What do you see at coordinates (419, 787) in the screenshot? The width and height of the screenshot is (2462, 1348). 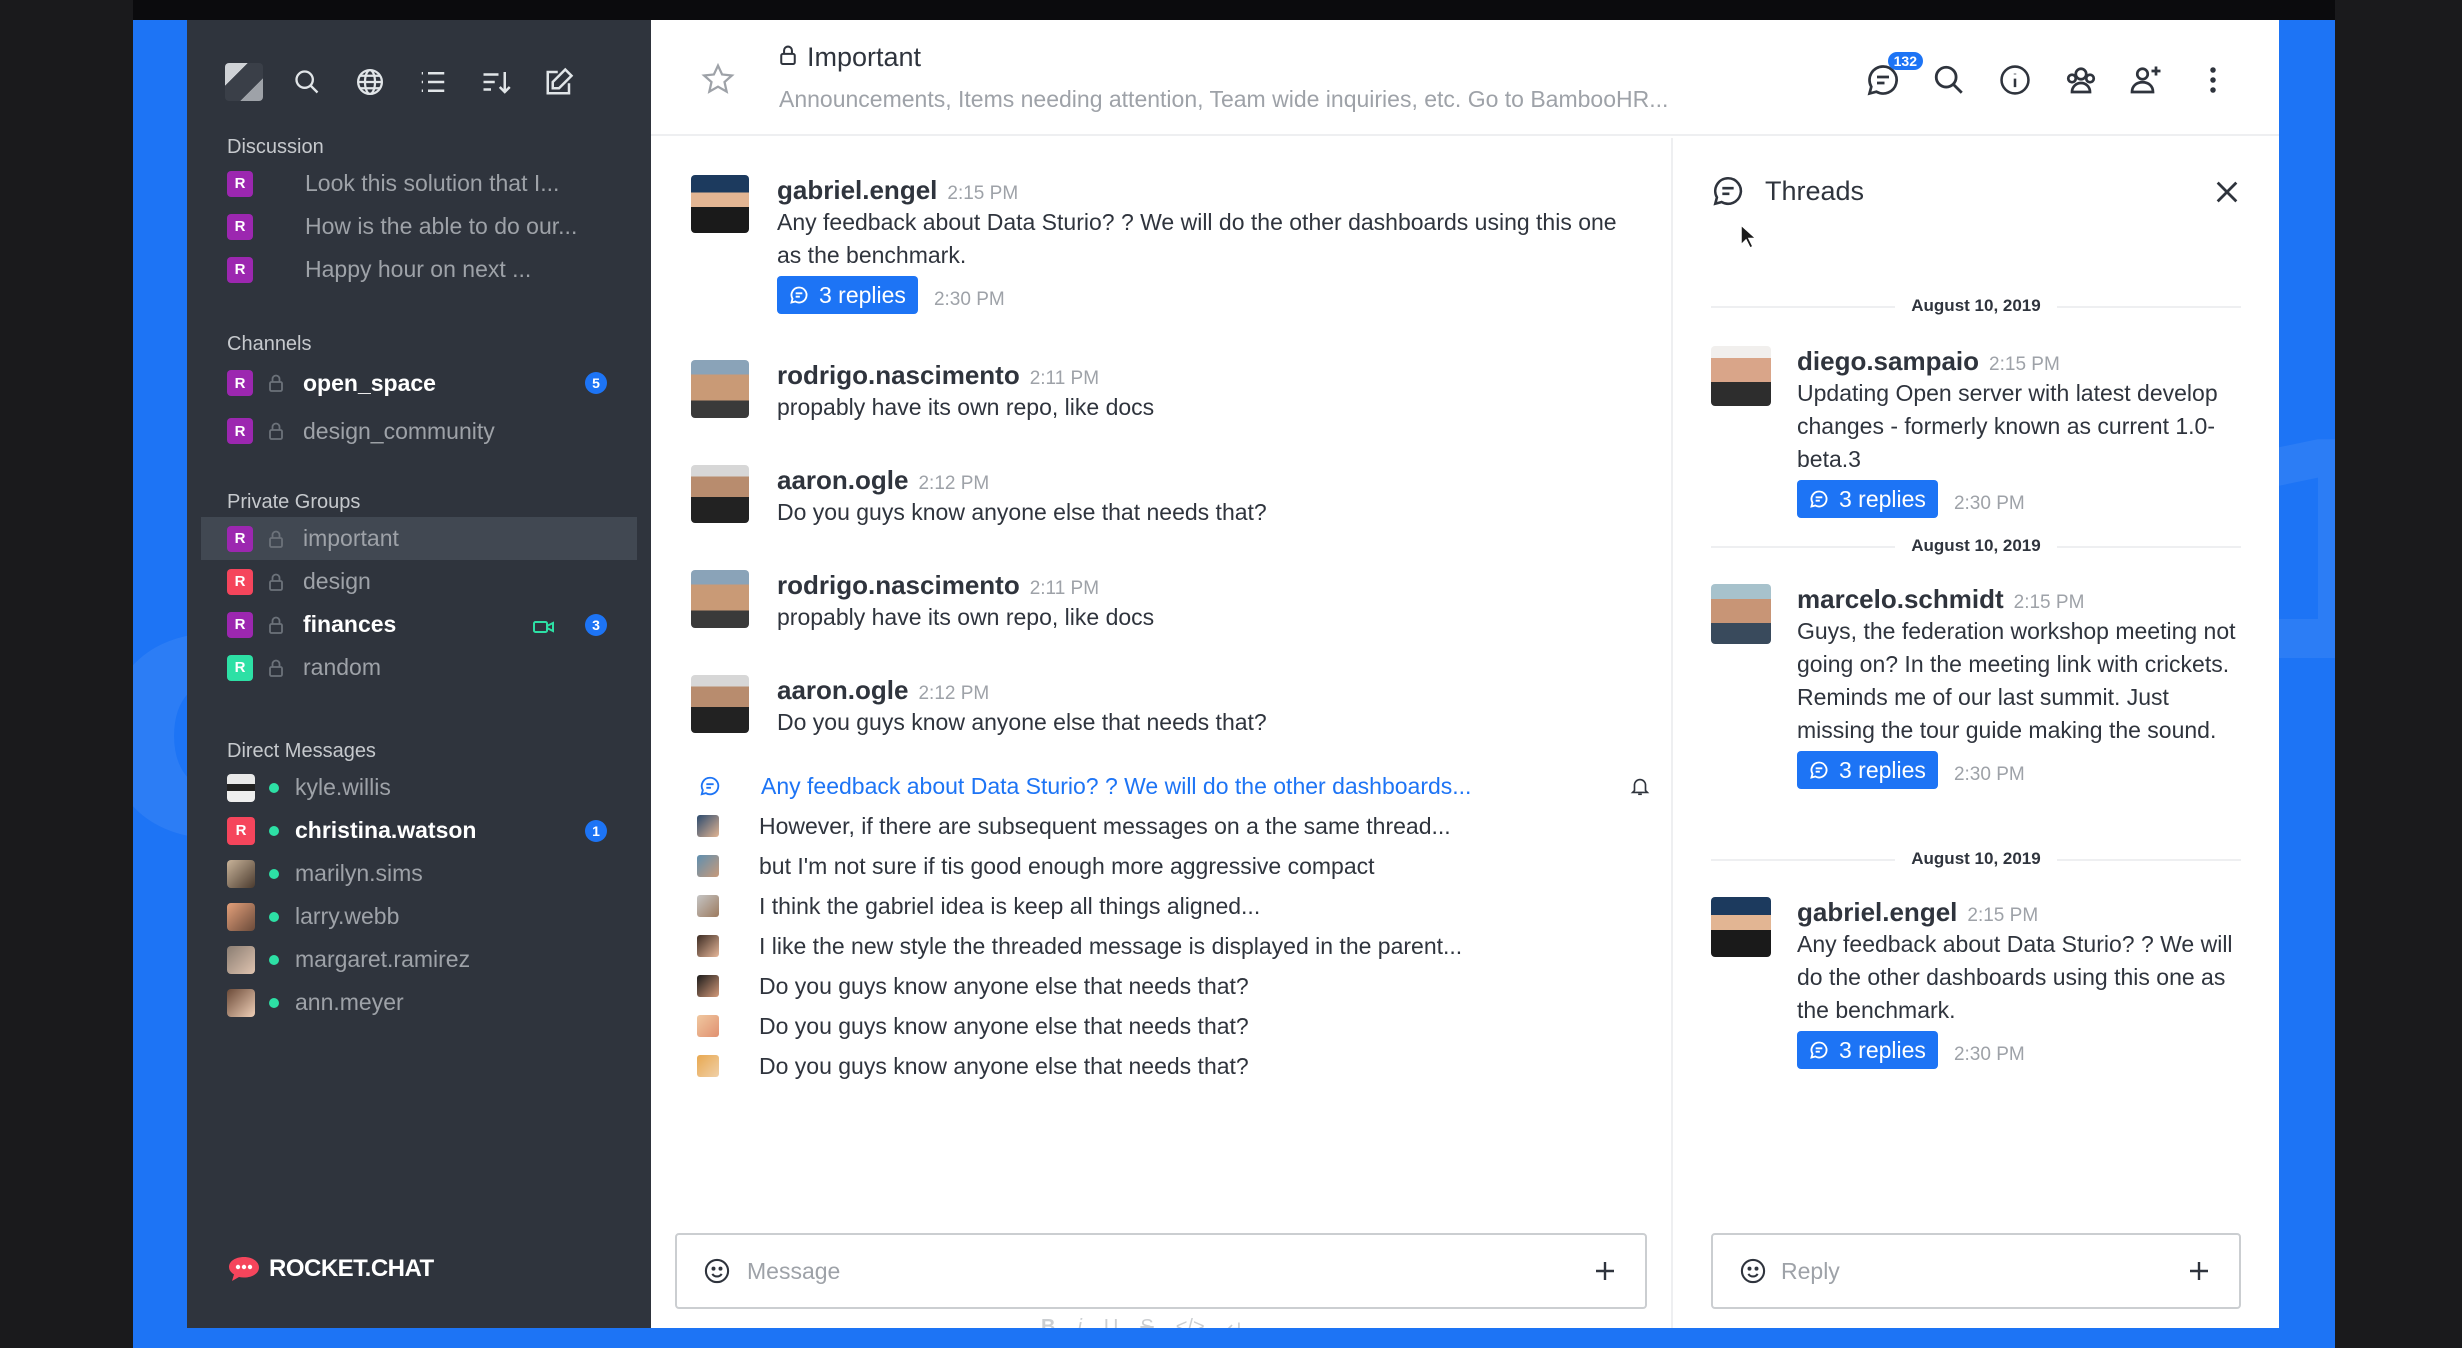 I see `sidebar-item-kyle-willis: kyle.willis` at bounding box center [419, 787].